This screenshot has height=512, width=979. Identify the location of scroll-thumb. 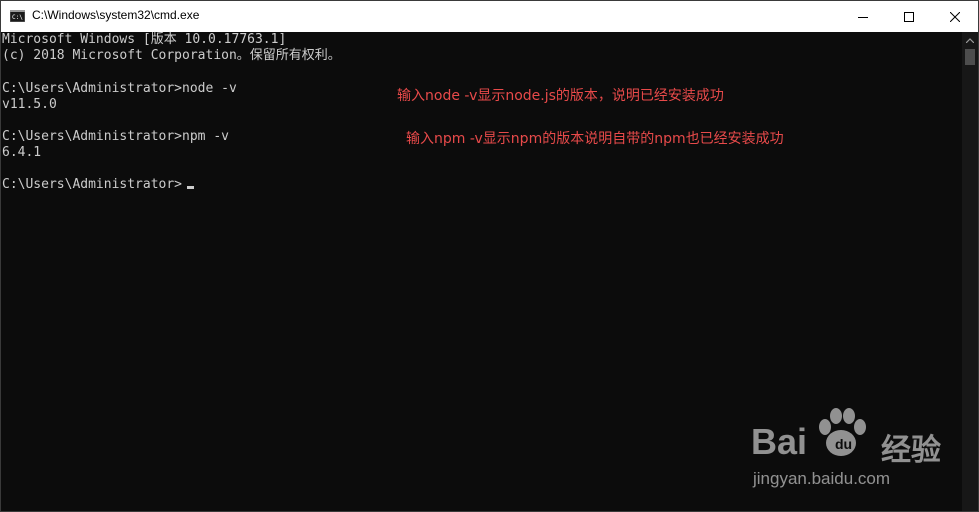
(970, 57).